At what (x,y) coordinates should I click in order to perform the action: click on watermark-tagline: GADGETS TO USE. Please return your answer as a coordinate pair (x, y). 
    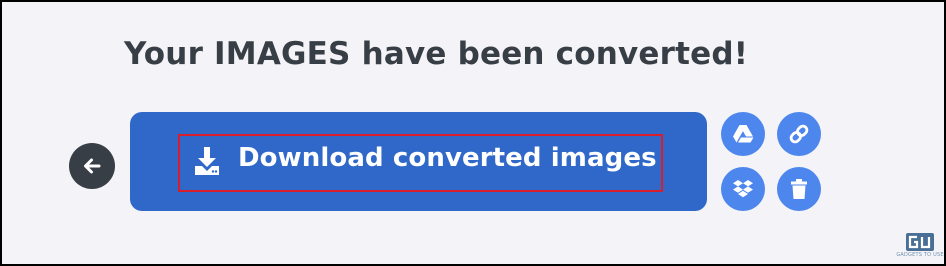
    Looking at the image, I should click on (920, 255).